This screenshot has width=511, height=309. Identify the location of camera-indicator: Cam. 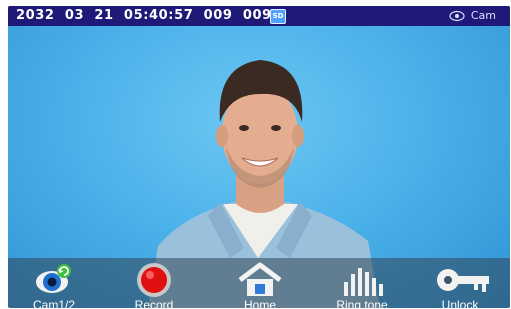
(472, 15).